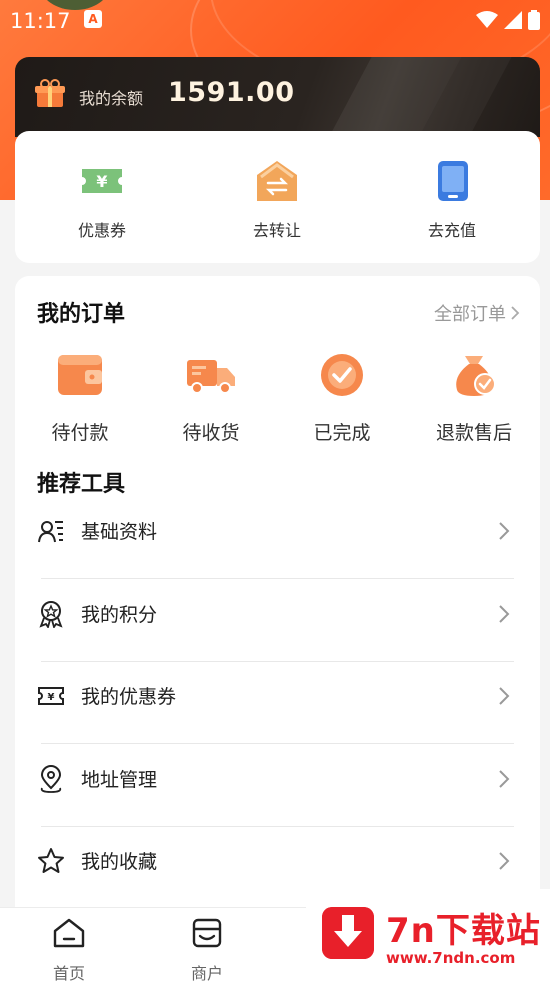  What do you see at coordinates (342, 375) in the screenshot?
I see `check-circle-icon` at bounding box center [342, 375].